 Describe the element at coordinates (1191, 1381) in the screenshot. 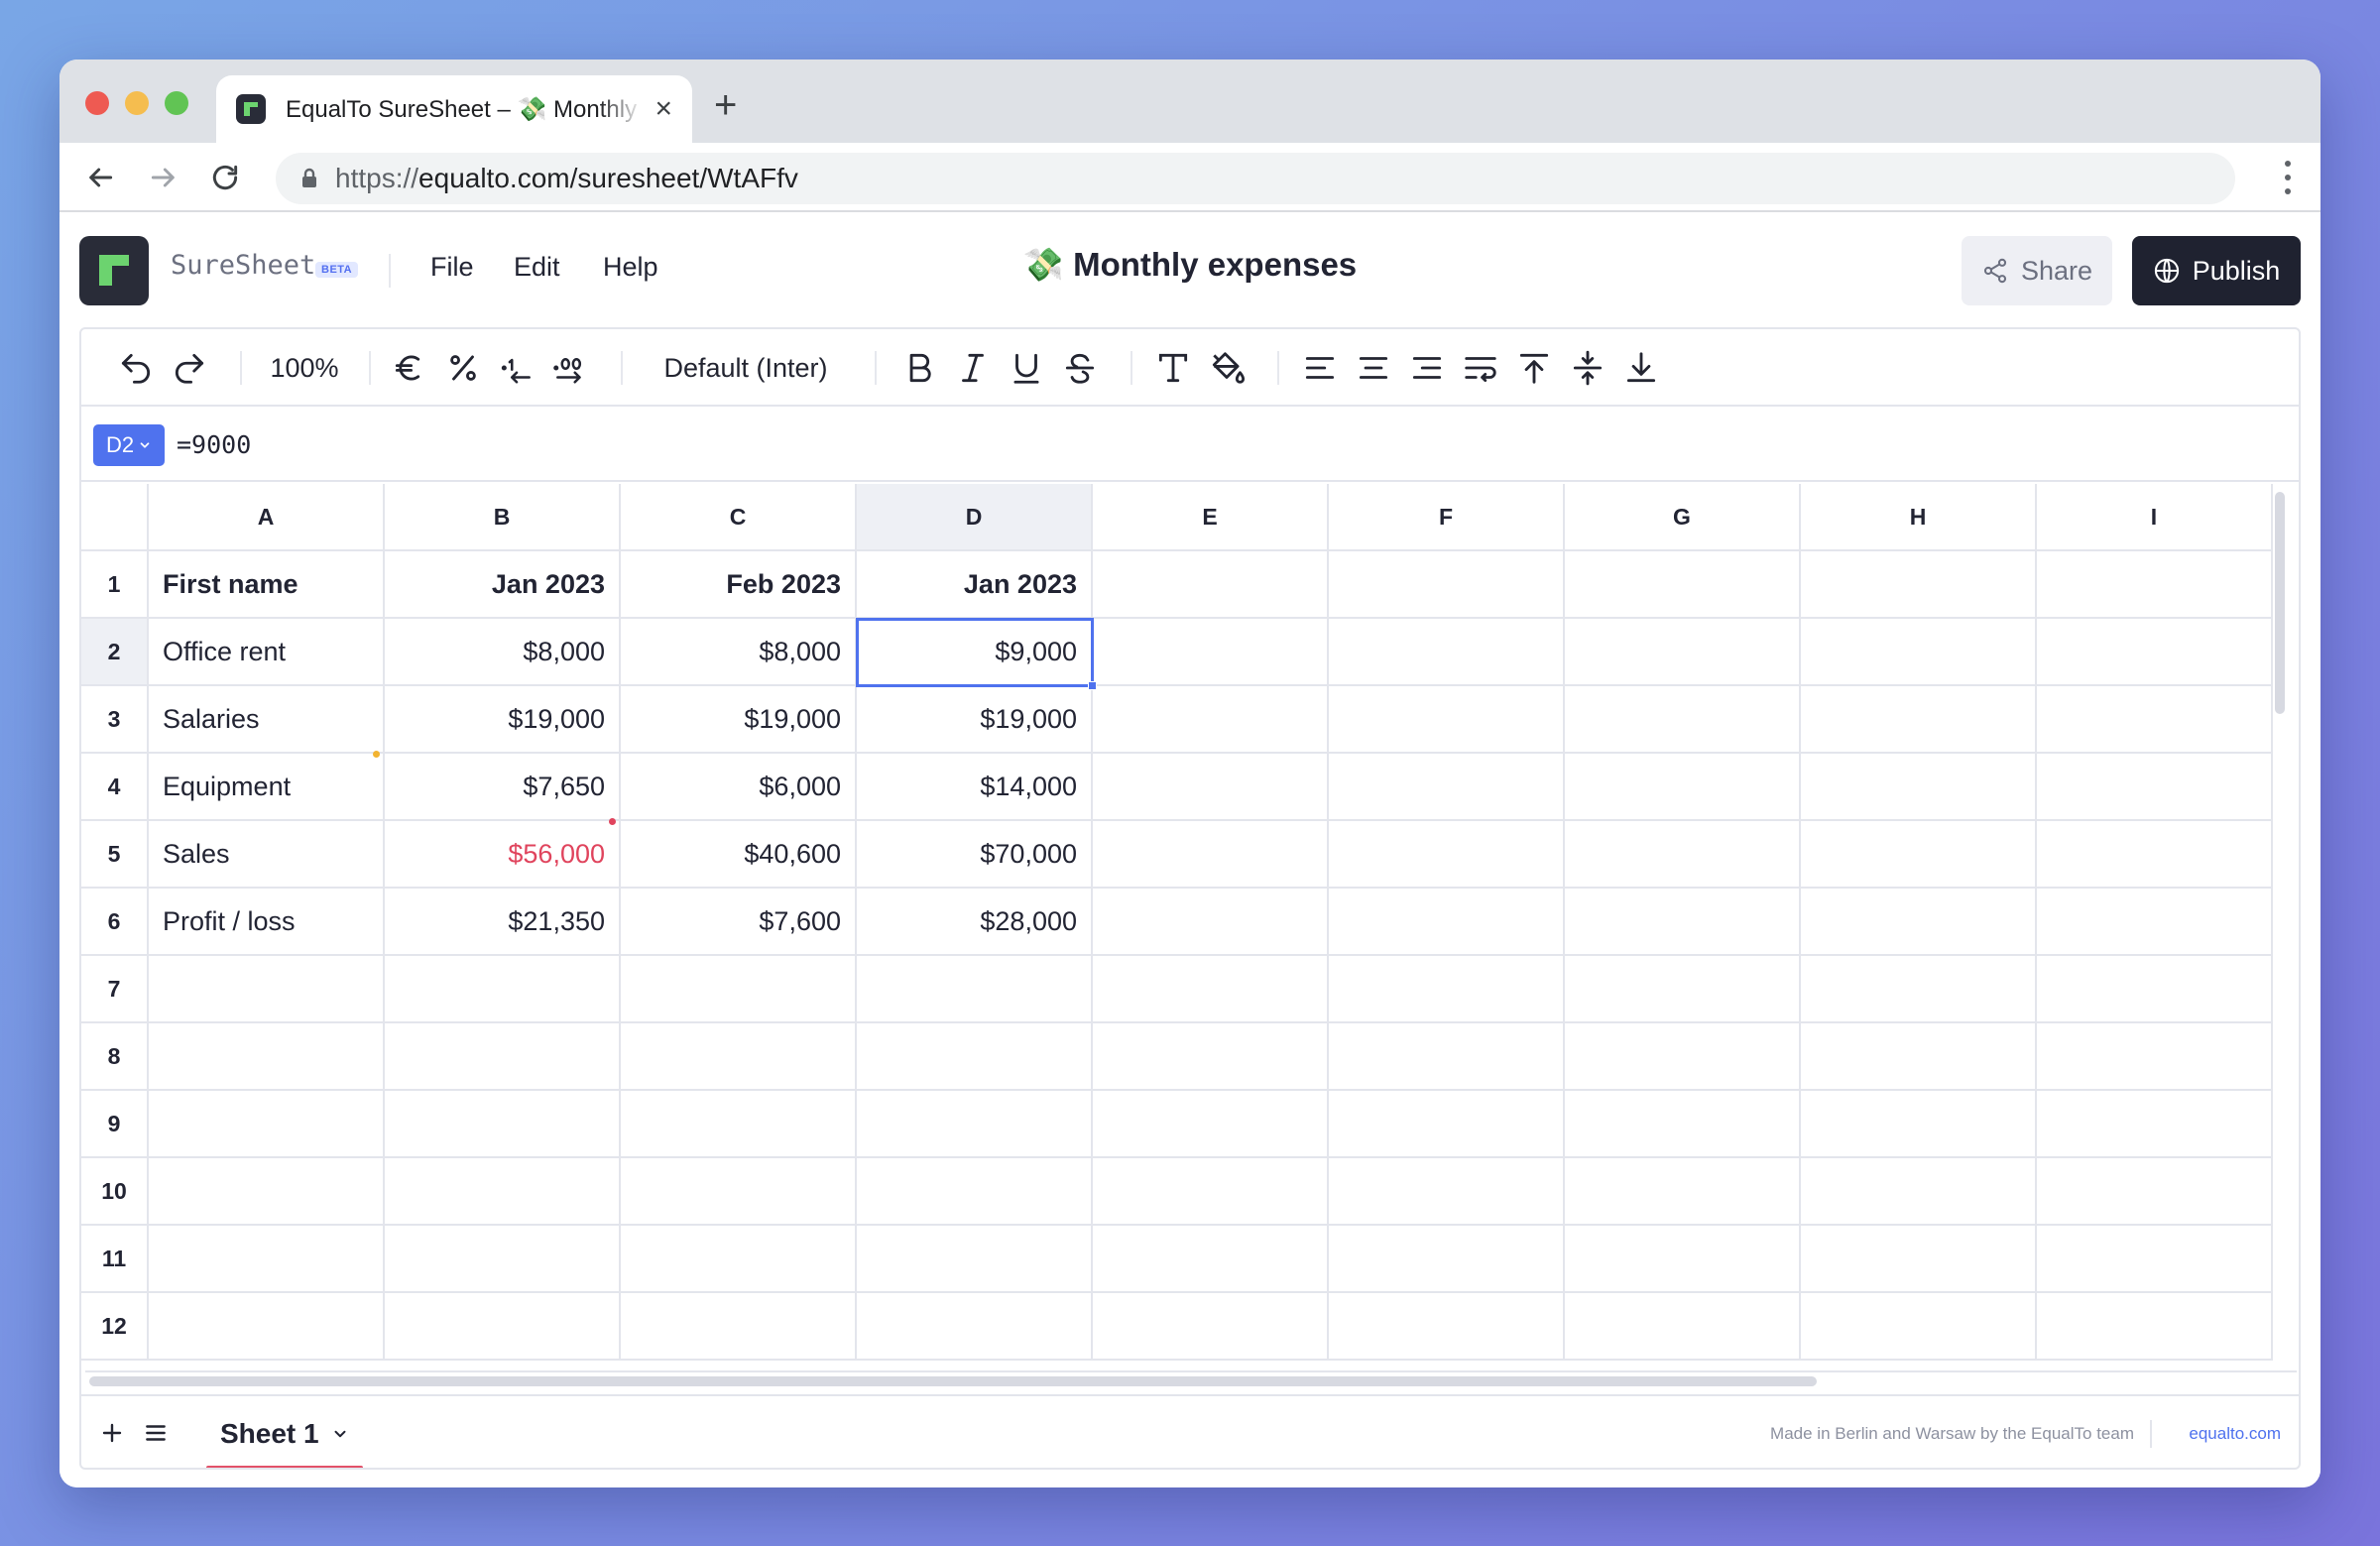

I see `horizontal-scrollbar` at that location.